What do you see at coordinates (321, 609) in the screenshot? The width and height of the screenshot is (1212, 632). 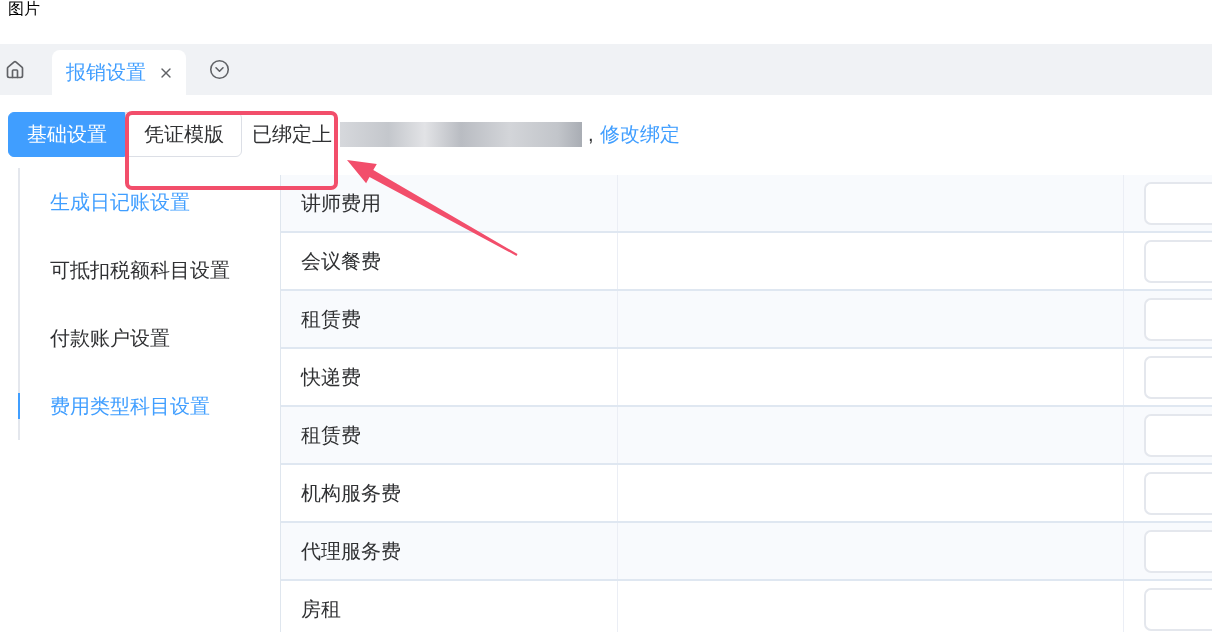 I see `table-cell-text: 房租` at bounding box center [321, 609].